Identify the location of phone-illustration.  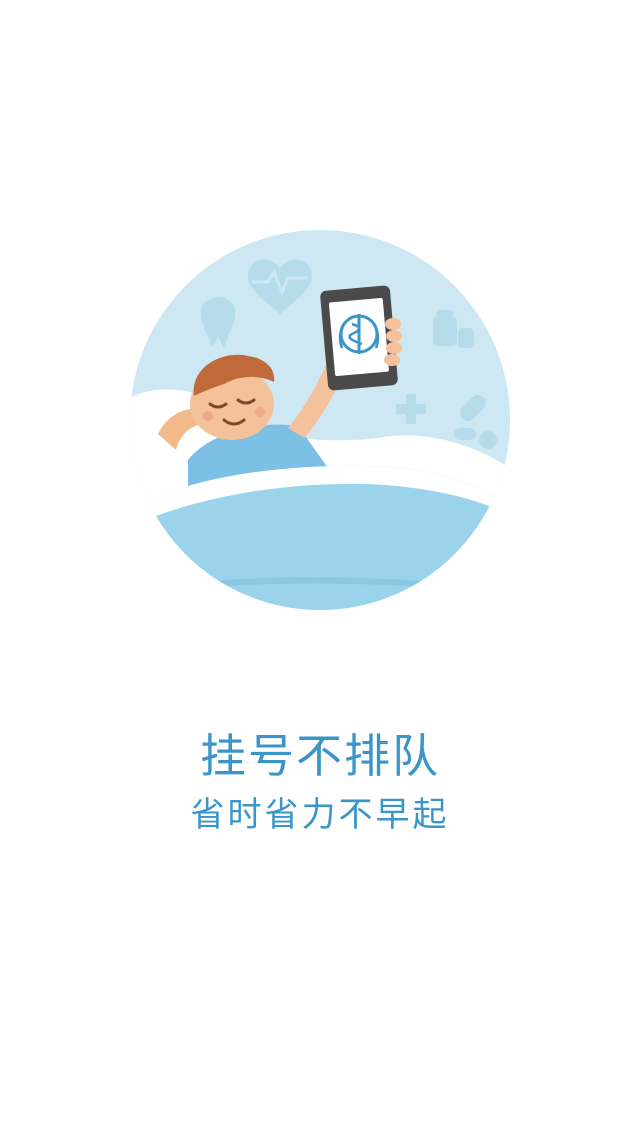
(361, 338).